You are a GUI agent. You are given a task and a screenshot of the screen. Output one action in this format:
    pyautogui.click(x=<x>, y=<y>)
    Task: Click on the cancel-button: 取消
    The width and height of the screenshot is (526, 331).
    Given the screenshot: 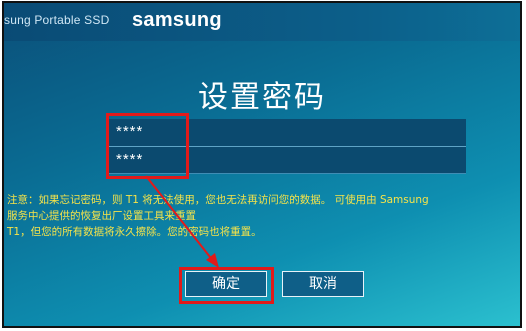 What is the action you would take?
    pyautogui.click(x=323, y=284)
    